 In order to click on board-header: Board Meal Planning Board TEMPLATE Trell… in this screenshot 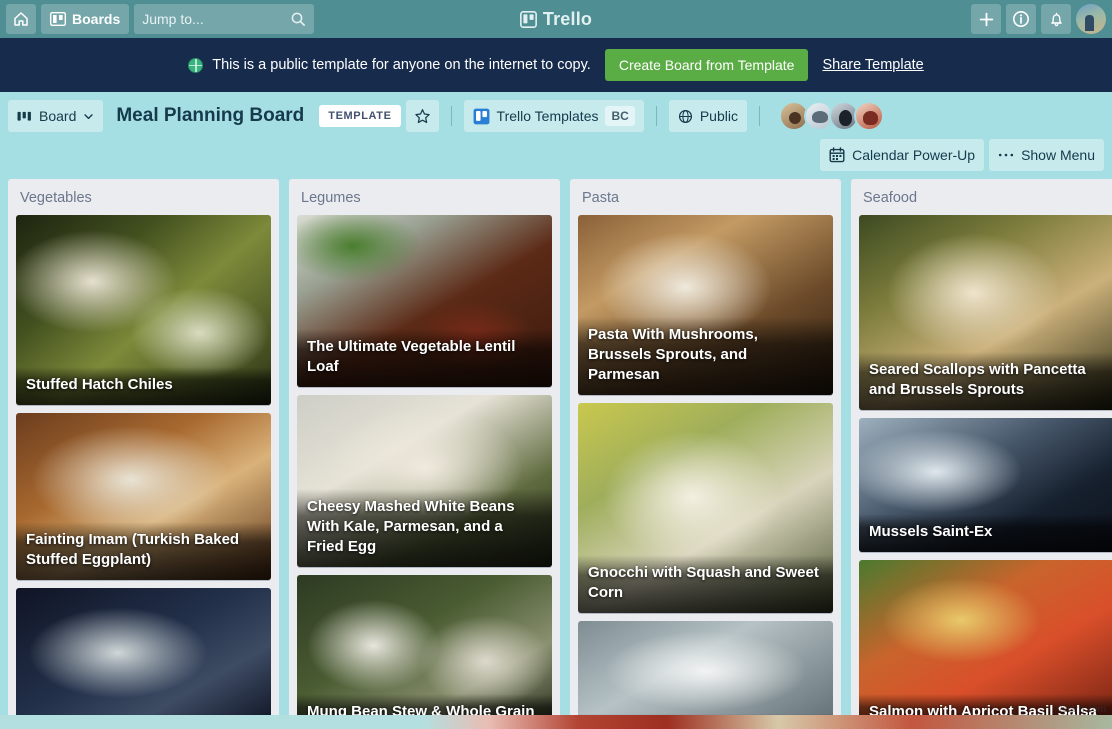, I will do `click(556, 131)`.